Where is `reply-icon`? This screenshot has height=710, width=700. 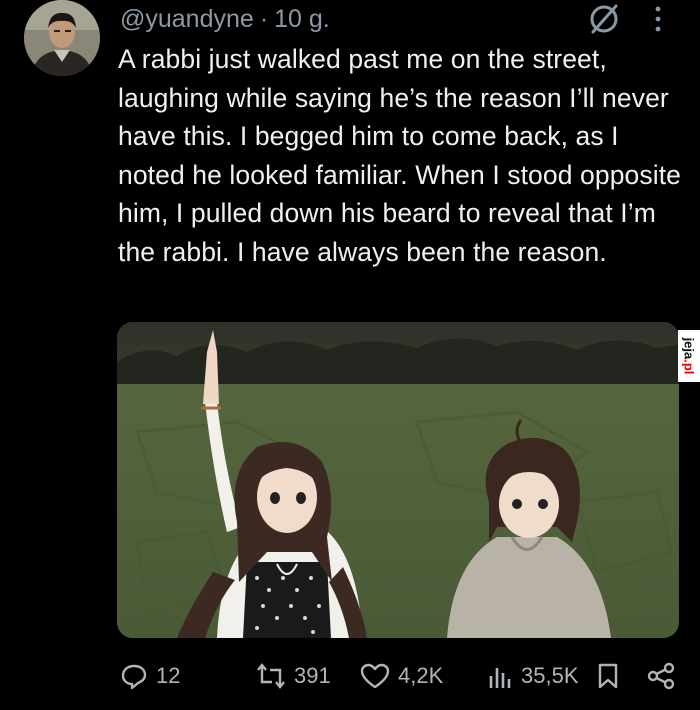
reply-icon is located at coordinates (134, 677).